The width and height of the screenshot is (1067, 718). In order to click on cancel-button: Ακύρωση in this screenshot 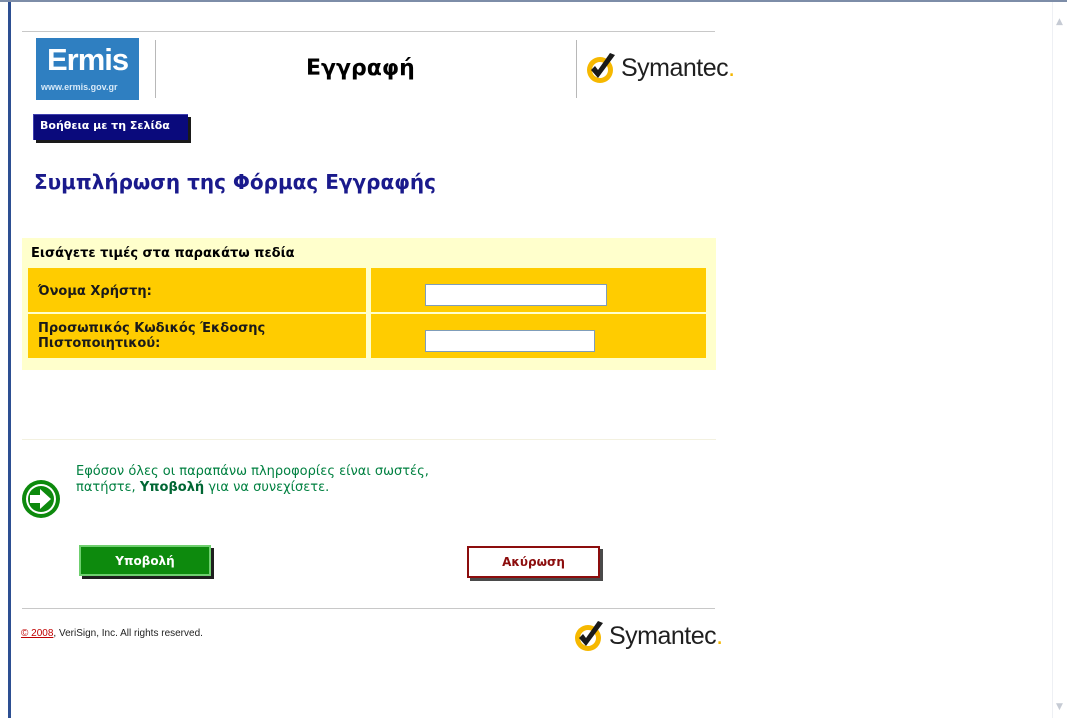, I will do `click(533, 562)`.